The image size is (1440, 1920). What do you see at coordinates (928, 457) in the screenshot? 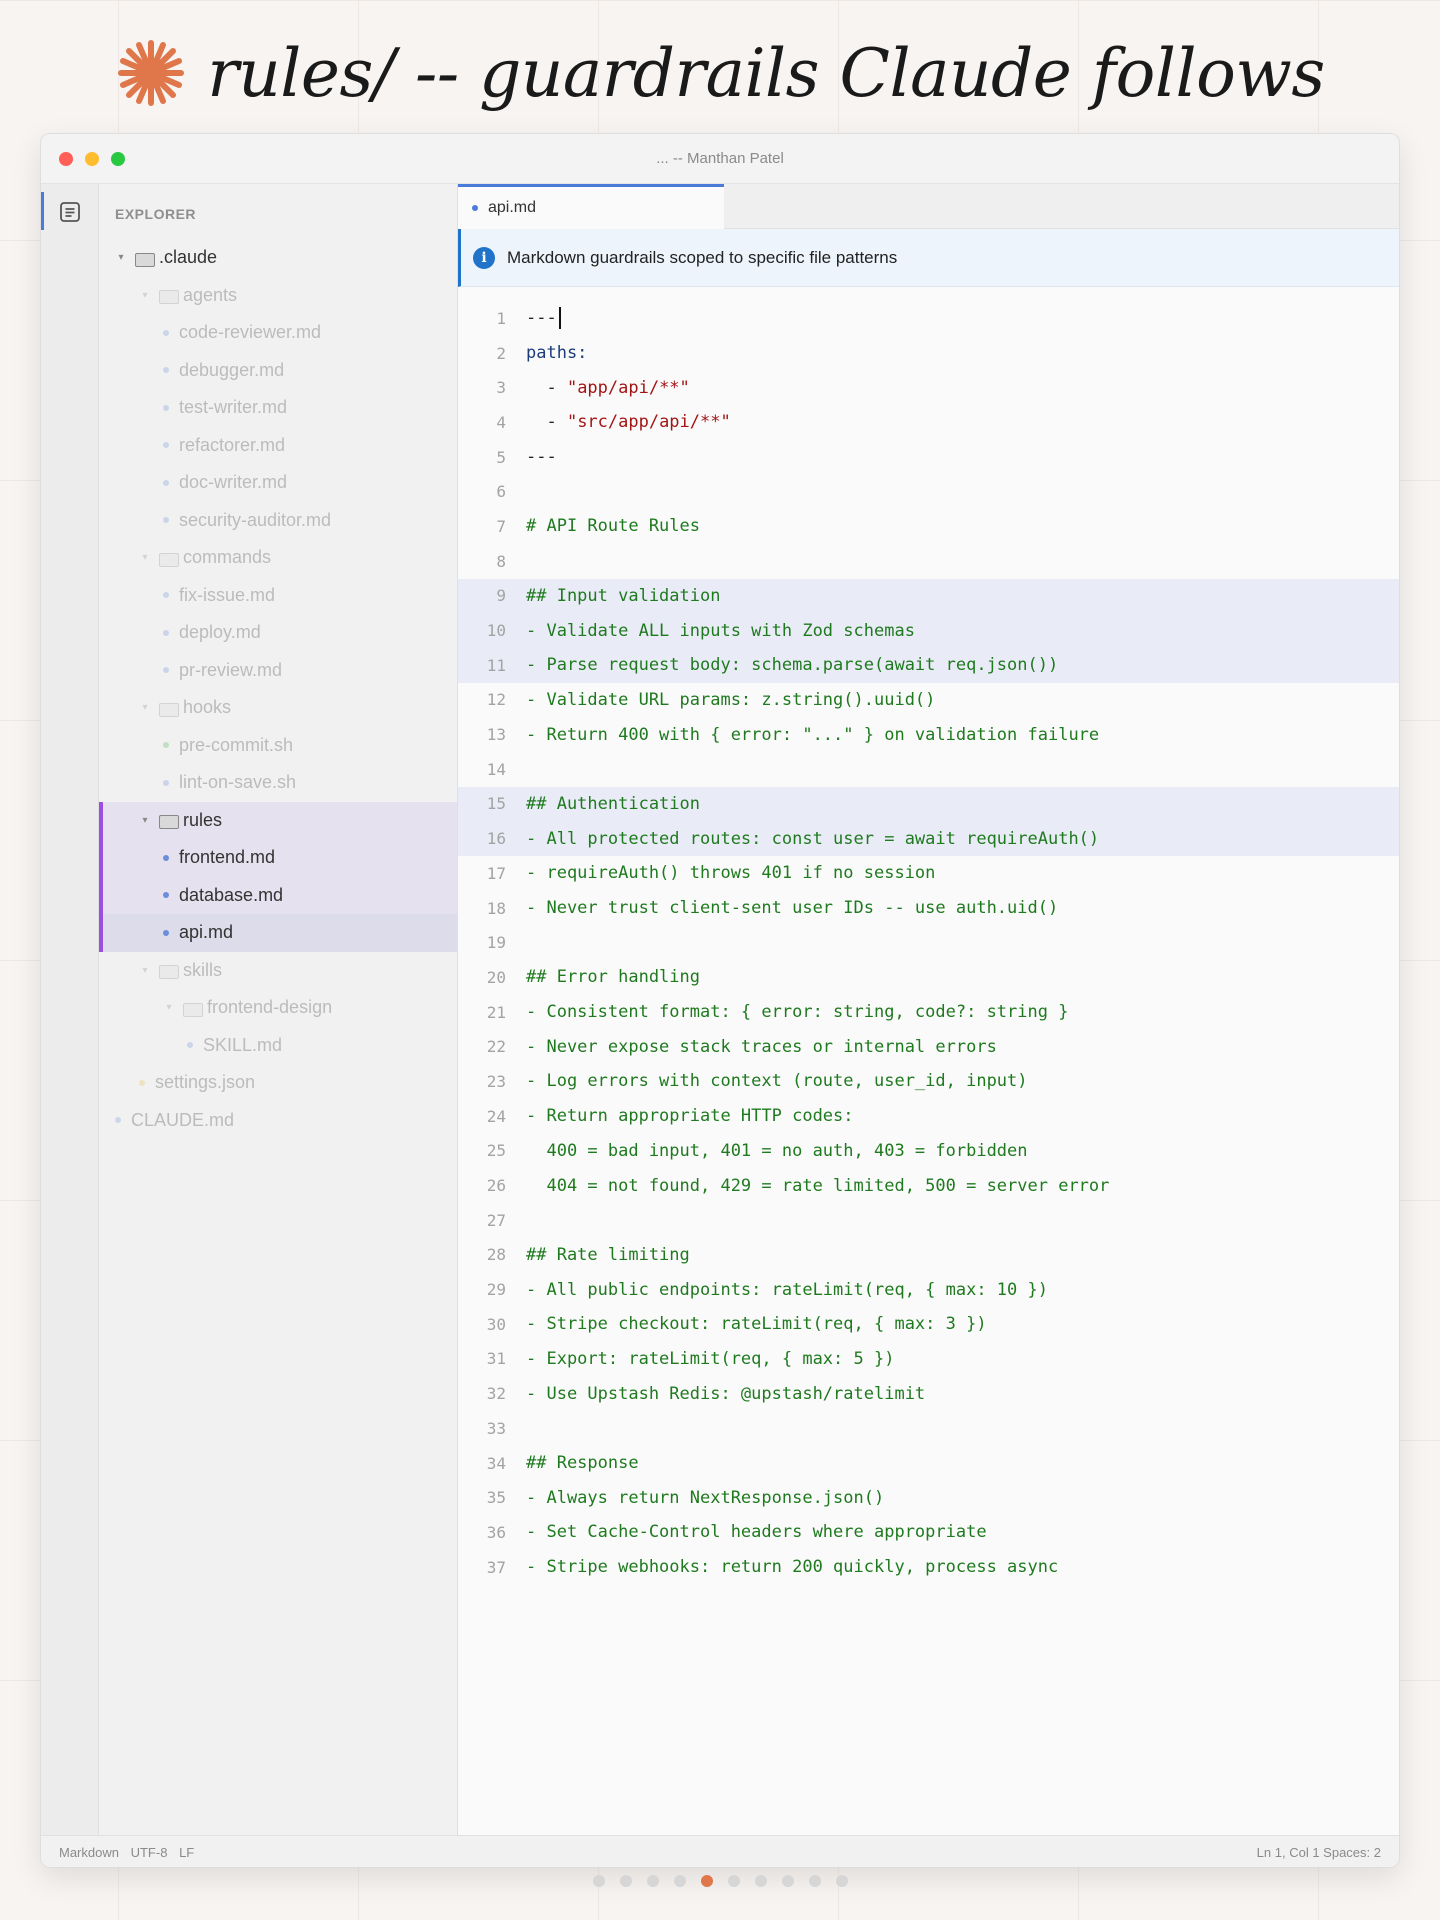
I see `code-line: 5 ---` at bounding box center [928, 457].